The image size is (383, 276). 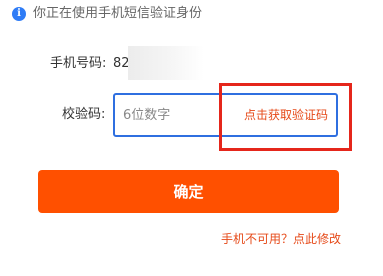 I want to click on info-icon: i, so click(x=19, y=14).